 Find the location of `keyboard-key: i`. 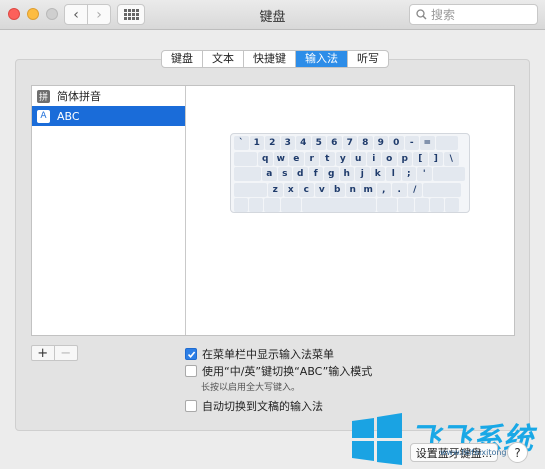

keyboard-key: i is located at coordinates (373, 158).